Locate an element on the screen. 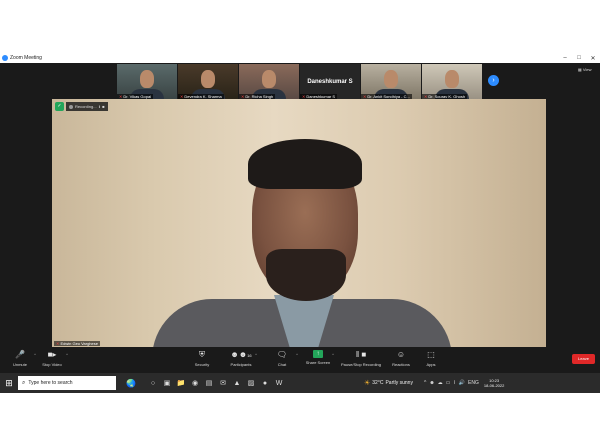 This screenshot has height=446, width=600. weather-text: Partly sunny is located at coordinates (399, 383).